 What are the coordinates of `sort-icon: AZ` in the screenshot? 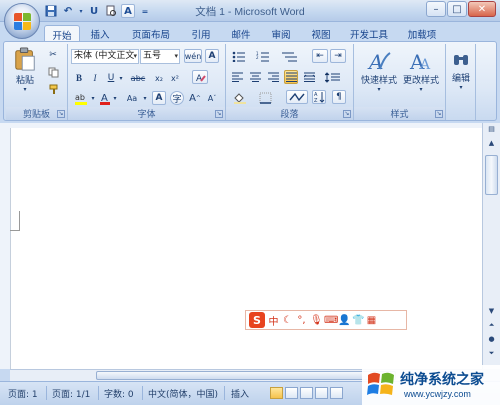 It's located at (319, 97).